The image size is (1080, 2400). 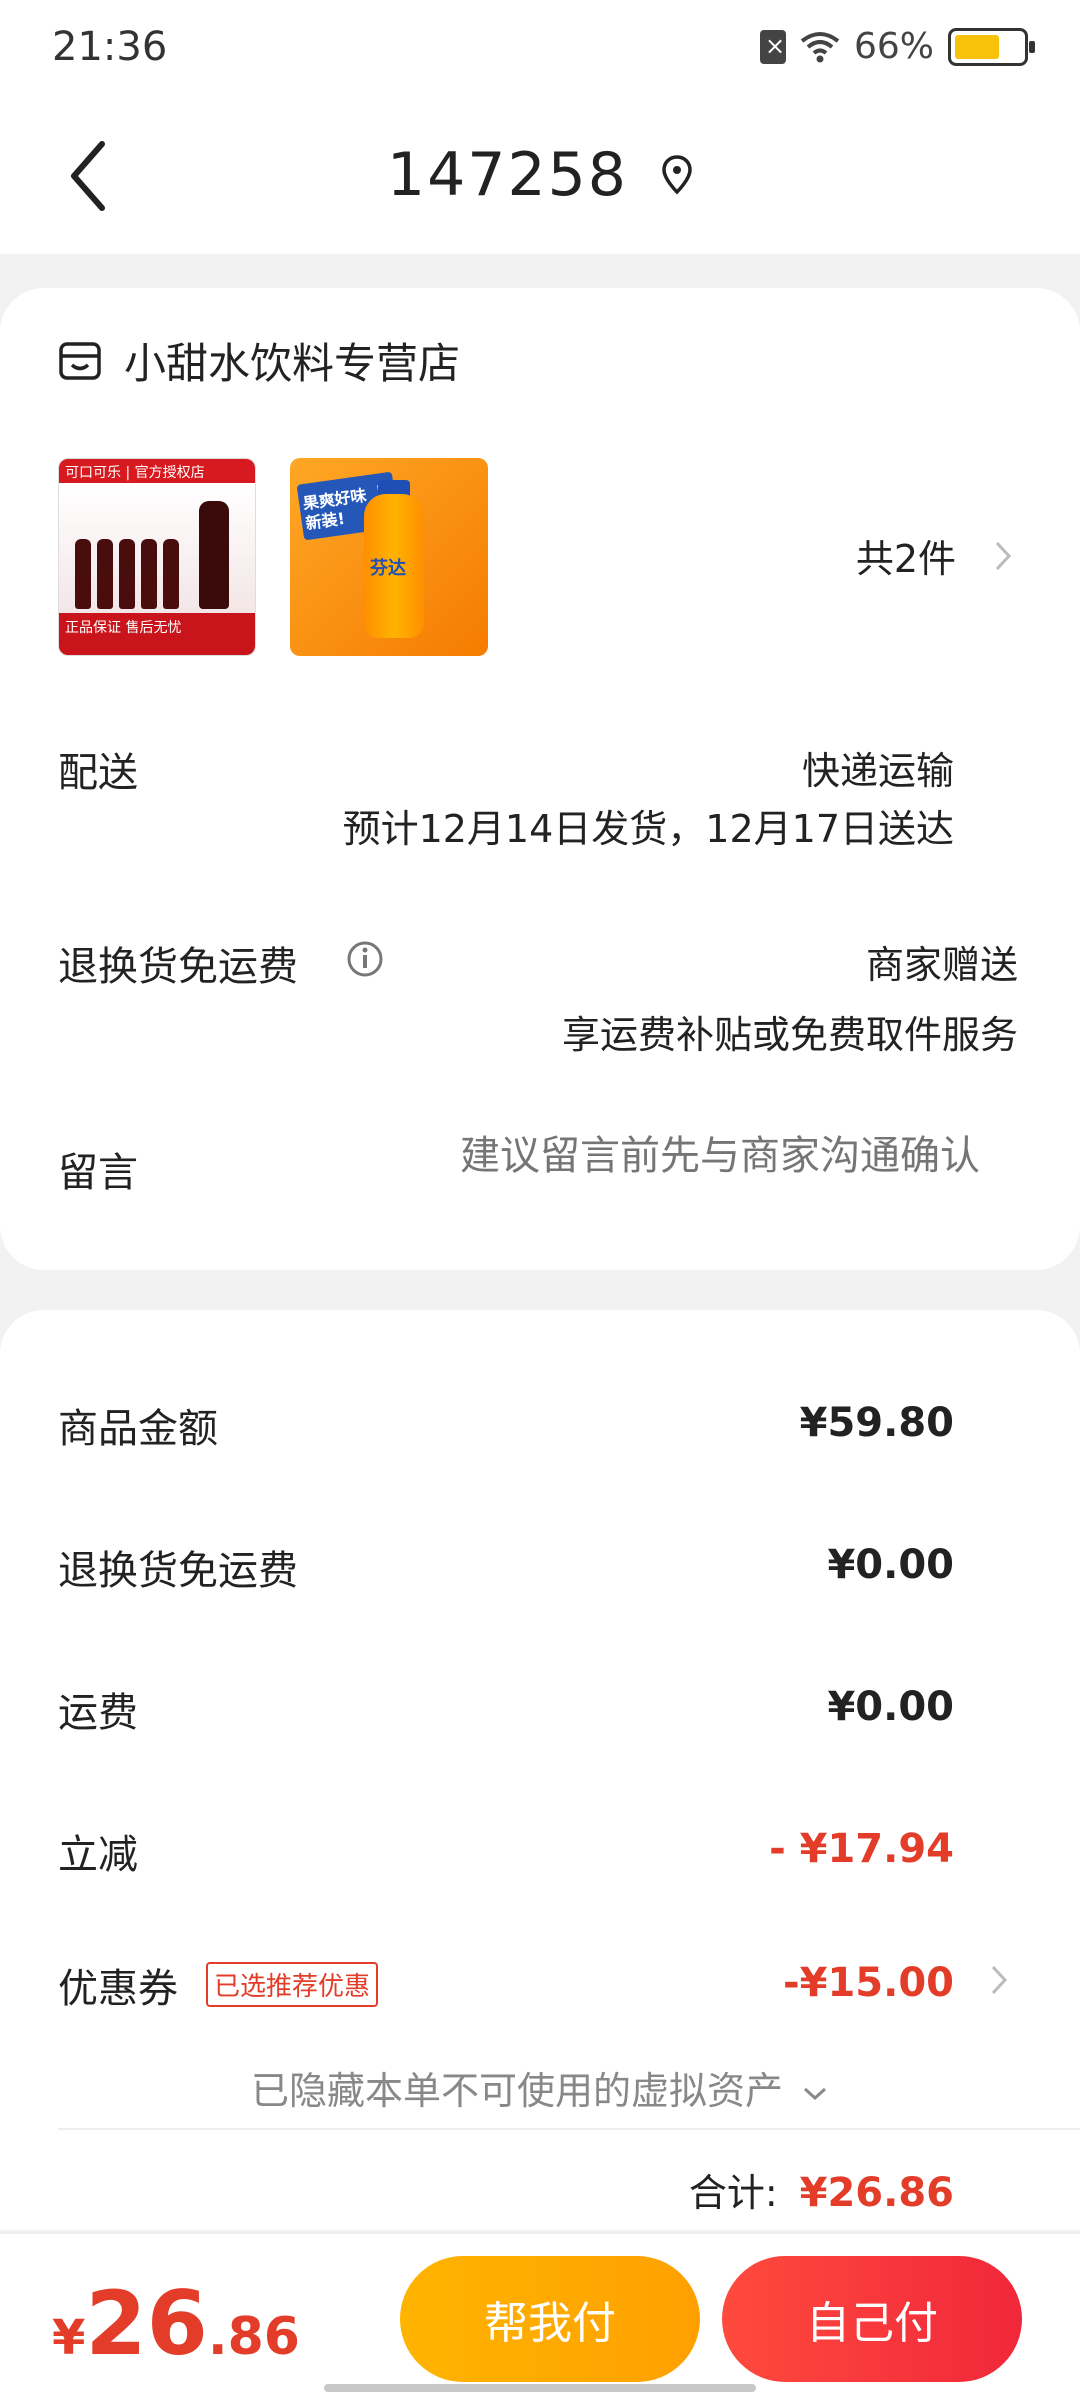 What do you see at coordinates (815, 2093) in the screenshot?
I see `chevron-down-icon` at bounding box center [815, 2093].